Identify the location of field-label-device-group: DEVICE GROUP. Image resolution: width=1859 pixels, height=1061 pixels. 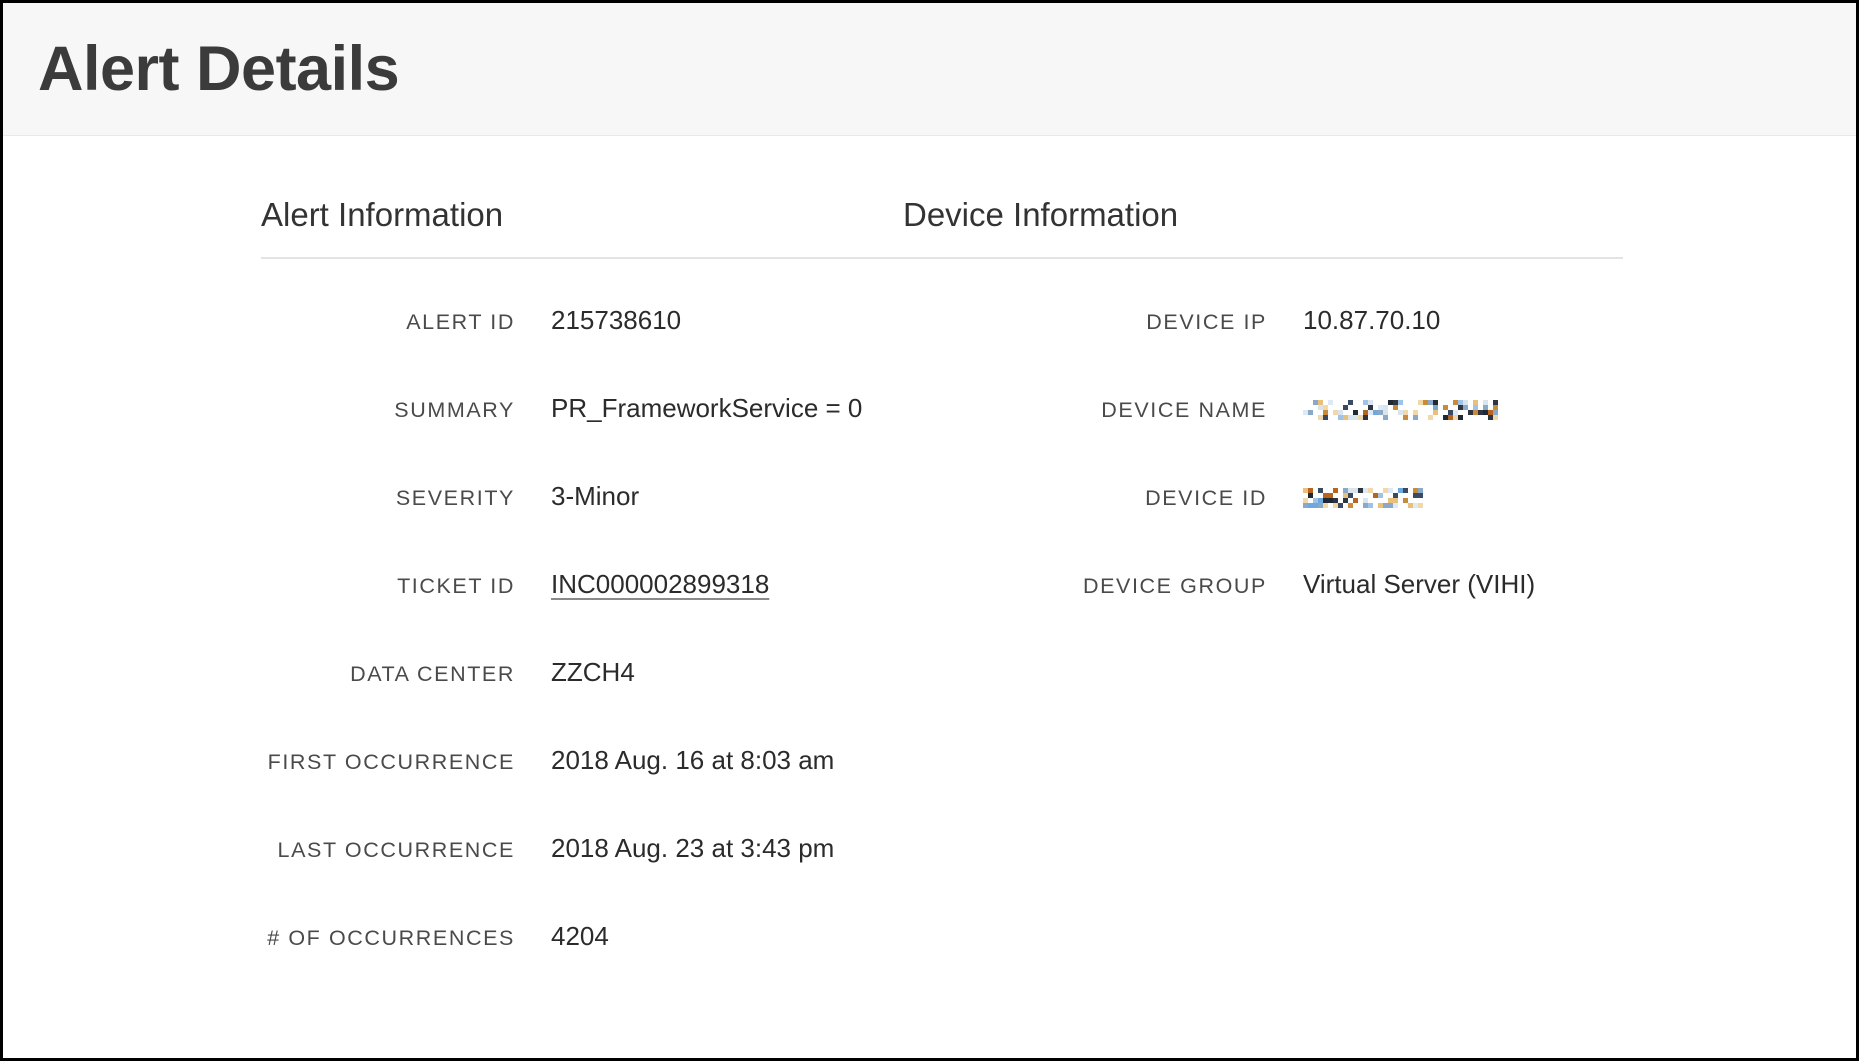
(1174, 586).